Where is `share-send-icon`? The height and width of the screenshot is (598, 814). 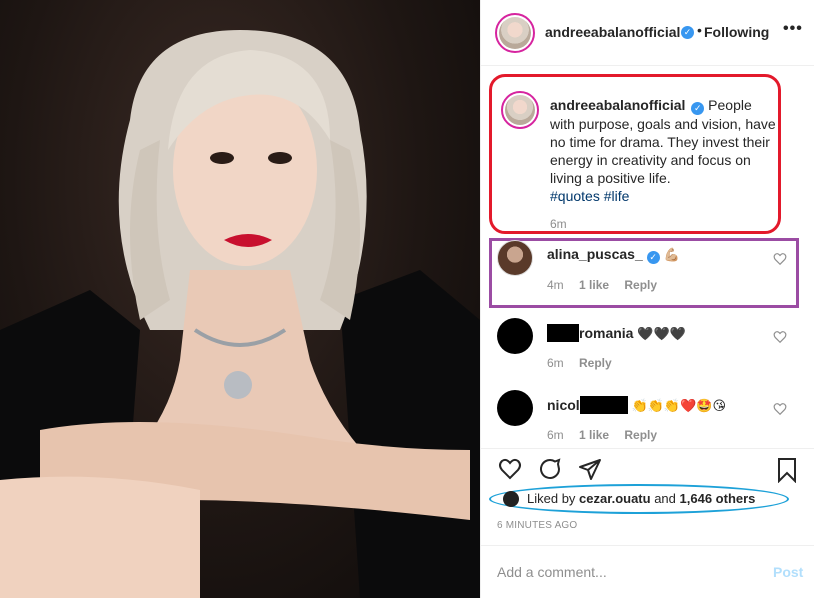 share-send-icon is located at coordinates (590, 469).